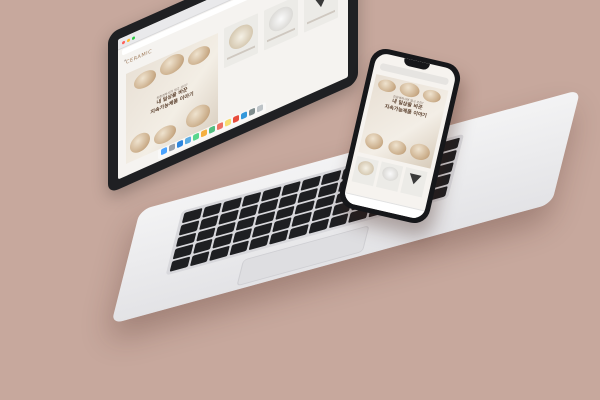  What do you see at coordinates (204, 133) in the screenshot?
I see `photos-icon` at bounding box center [204, 133].